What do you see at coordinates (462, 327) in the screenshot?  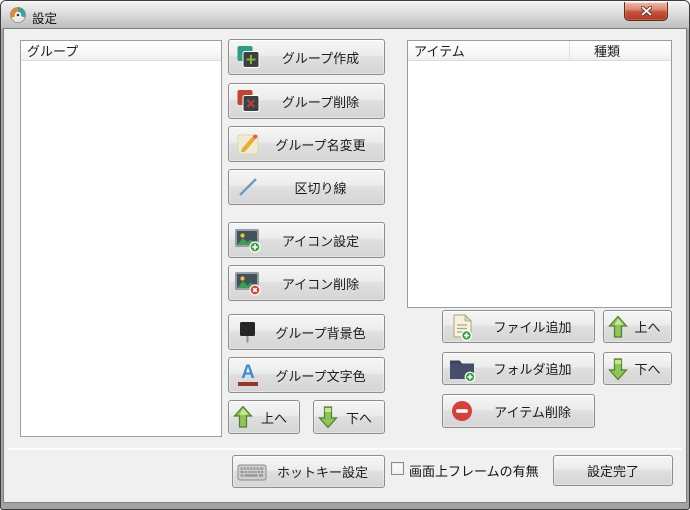 I see `add-file-icon` at bounding box center [462, 327].